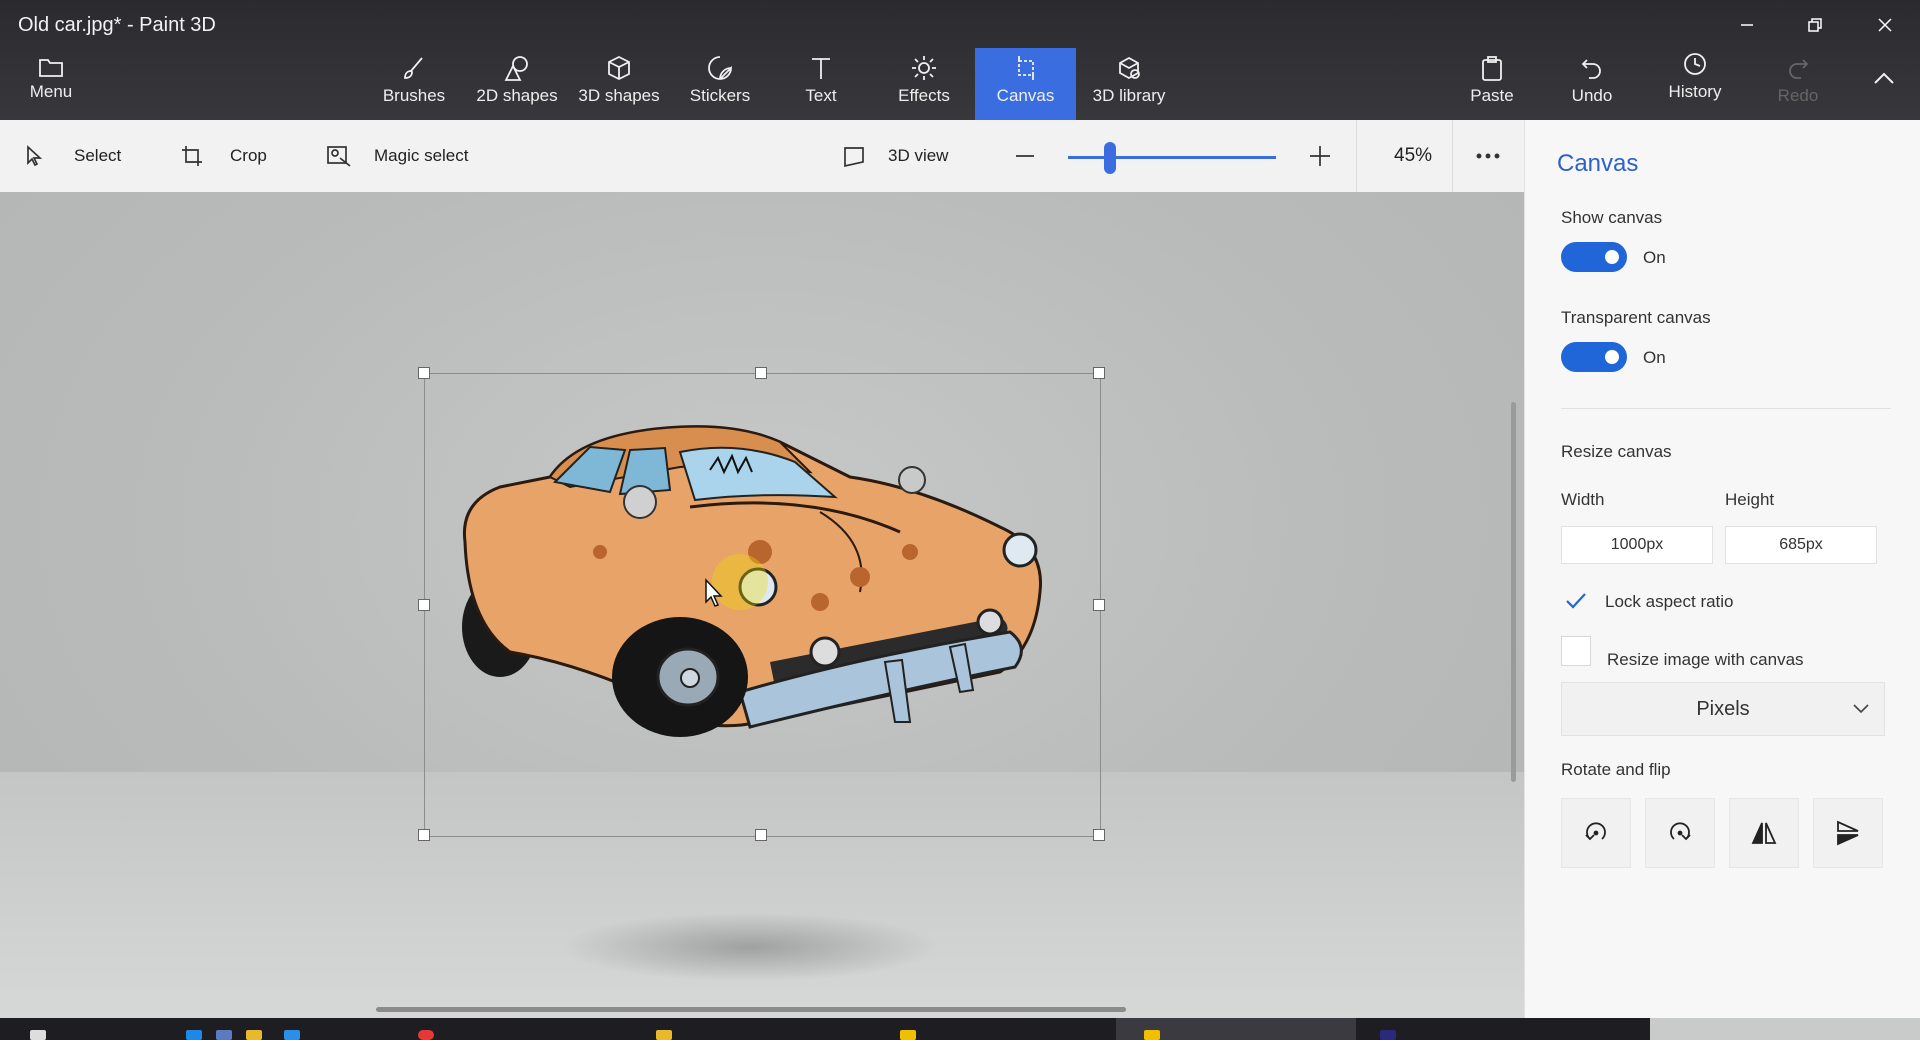 The image size is (1920, 1040). I want to click on menu-button: Menu, so click(51, 88).